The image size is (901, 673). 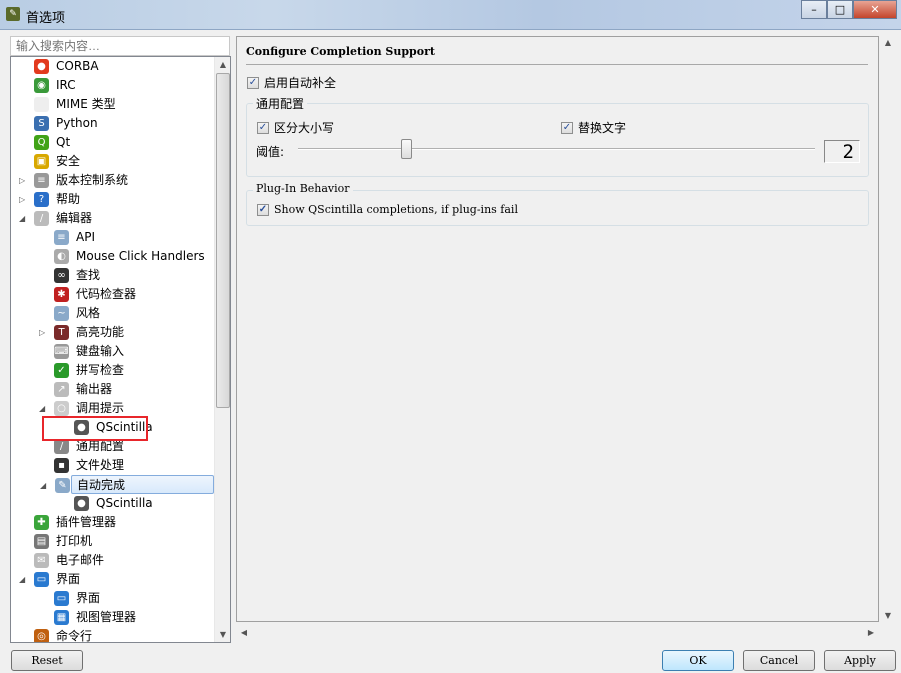 I want to click on case-sensitive-checkbox: ✓ 区分大小写, so click(x=295, y=127).